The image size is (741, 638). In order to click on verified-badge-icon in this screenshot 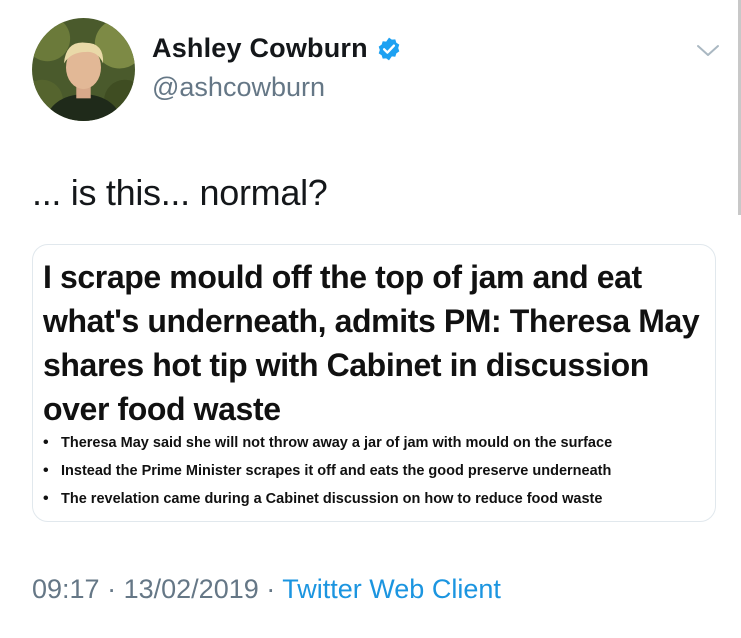, I will do `click(389, 49)`.